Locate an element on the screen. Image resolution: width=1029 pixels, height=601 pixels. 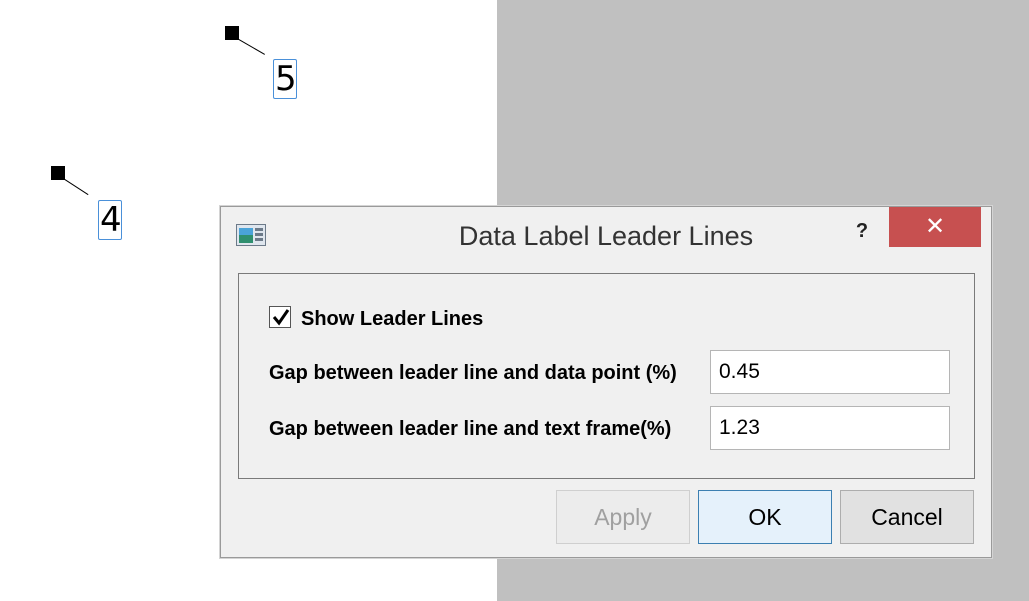
dialog-title: Data Label Leader Lines is located at coordinates (606, 236).